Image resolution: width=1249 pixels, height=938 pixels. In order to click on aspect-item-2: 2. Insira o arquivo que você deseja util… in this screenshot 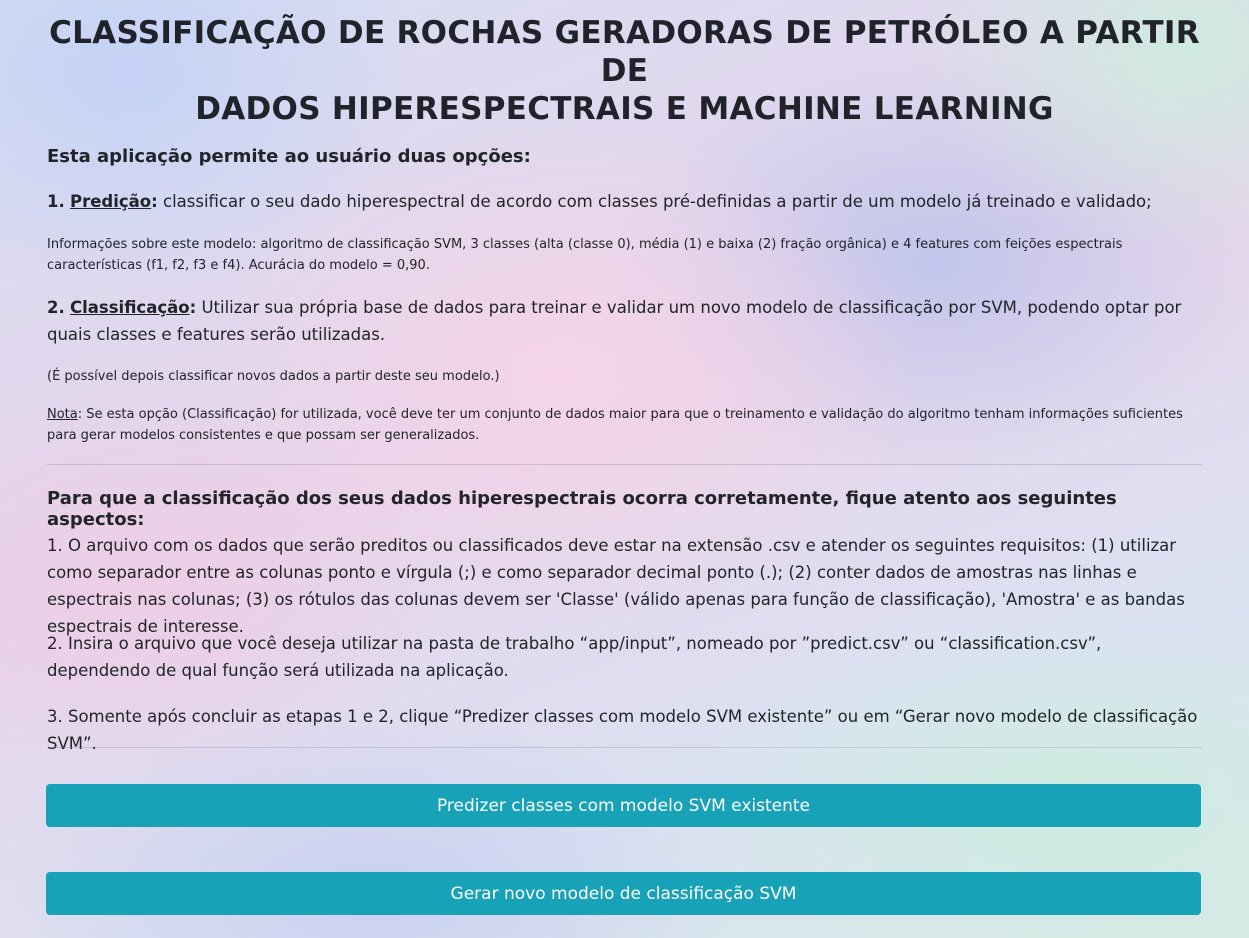, I will do `click(574, 657)`.